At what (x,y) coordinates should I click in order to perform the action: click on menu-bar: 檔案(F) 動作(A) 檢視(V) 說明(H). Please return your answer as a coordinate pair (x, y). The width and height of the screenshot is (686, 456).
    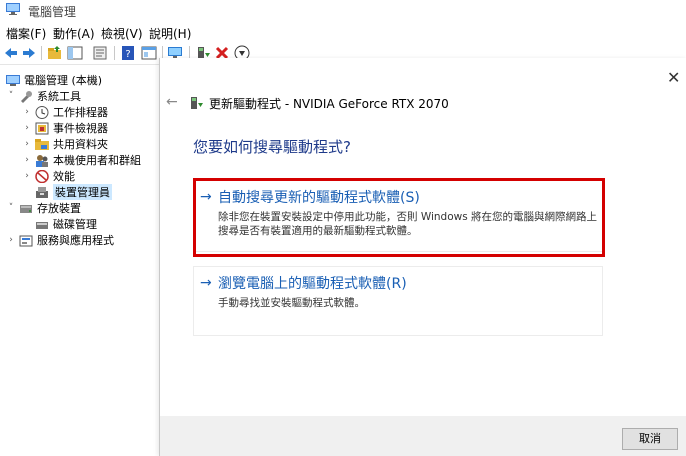
    Looking at the image, I should click on (343, 32).